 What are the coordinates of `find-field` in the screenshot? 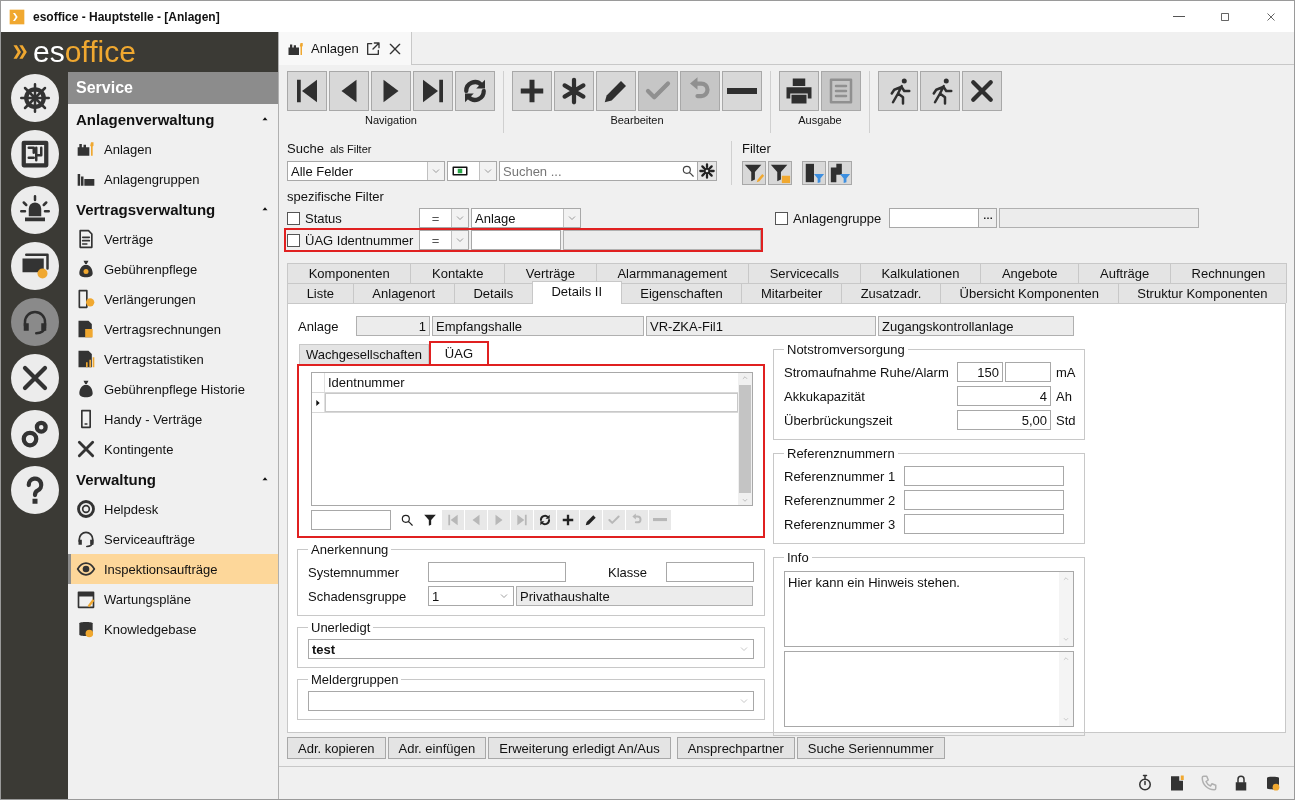 It's located at (351, 520).